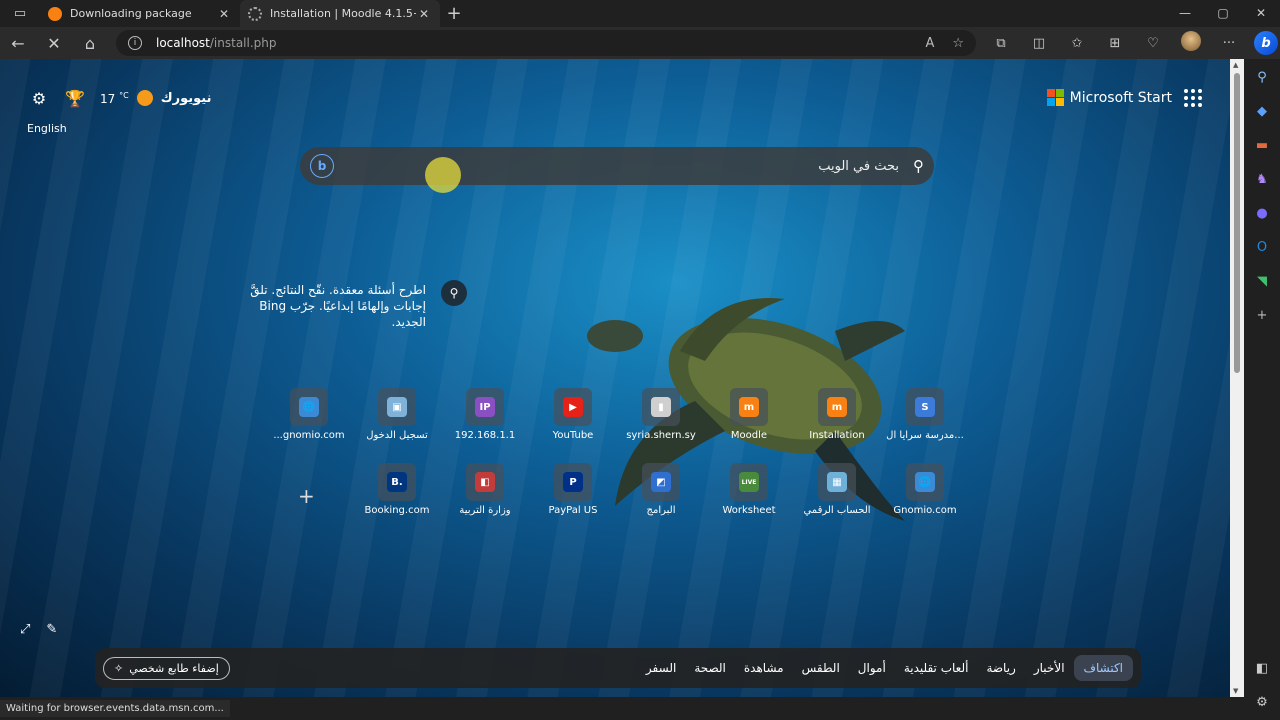 This screenshot has height=720, width=1280. I want to click on paypal-icon: P, so click(573, 482).